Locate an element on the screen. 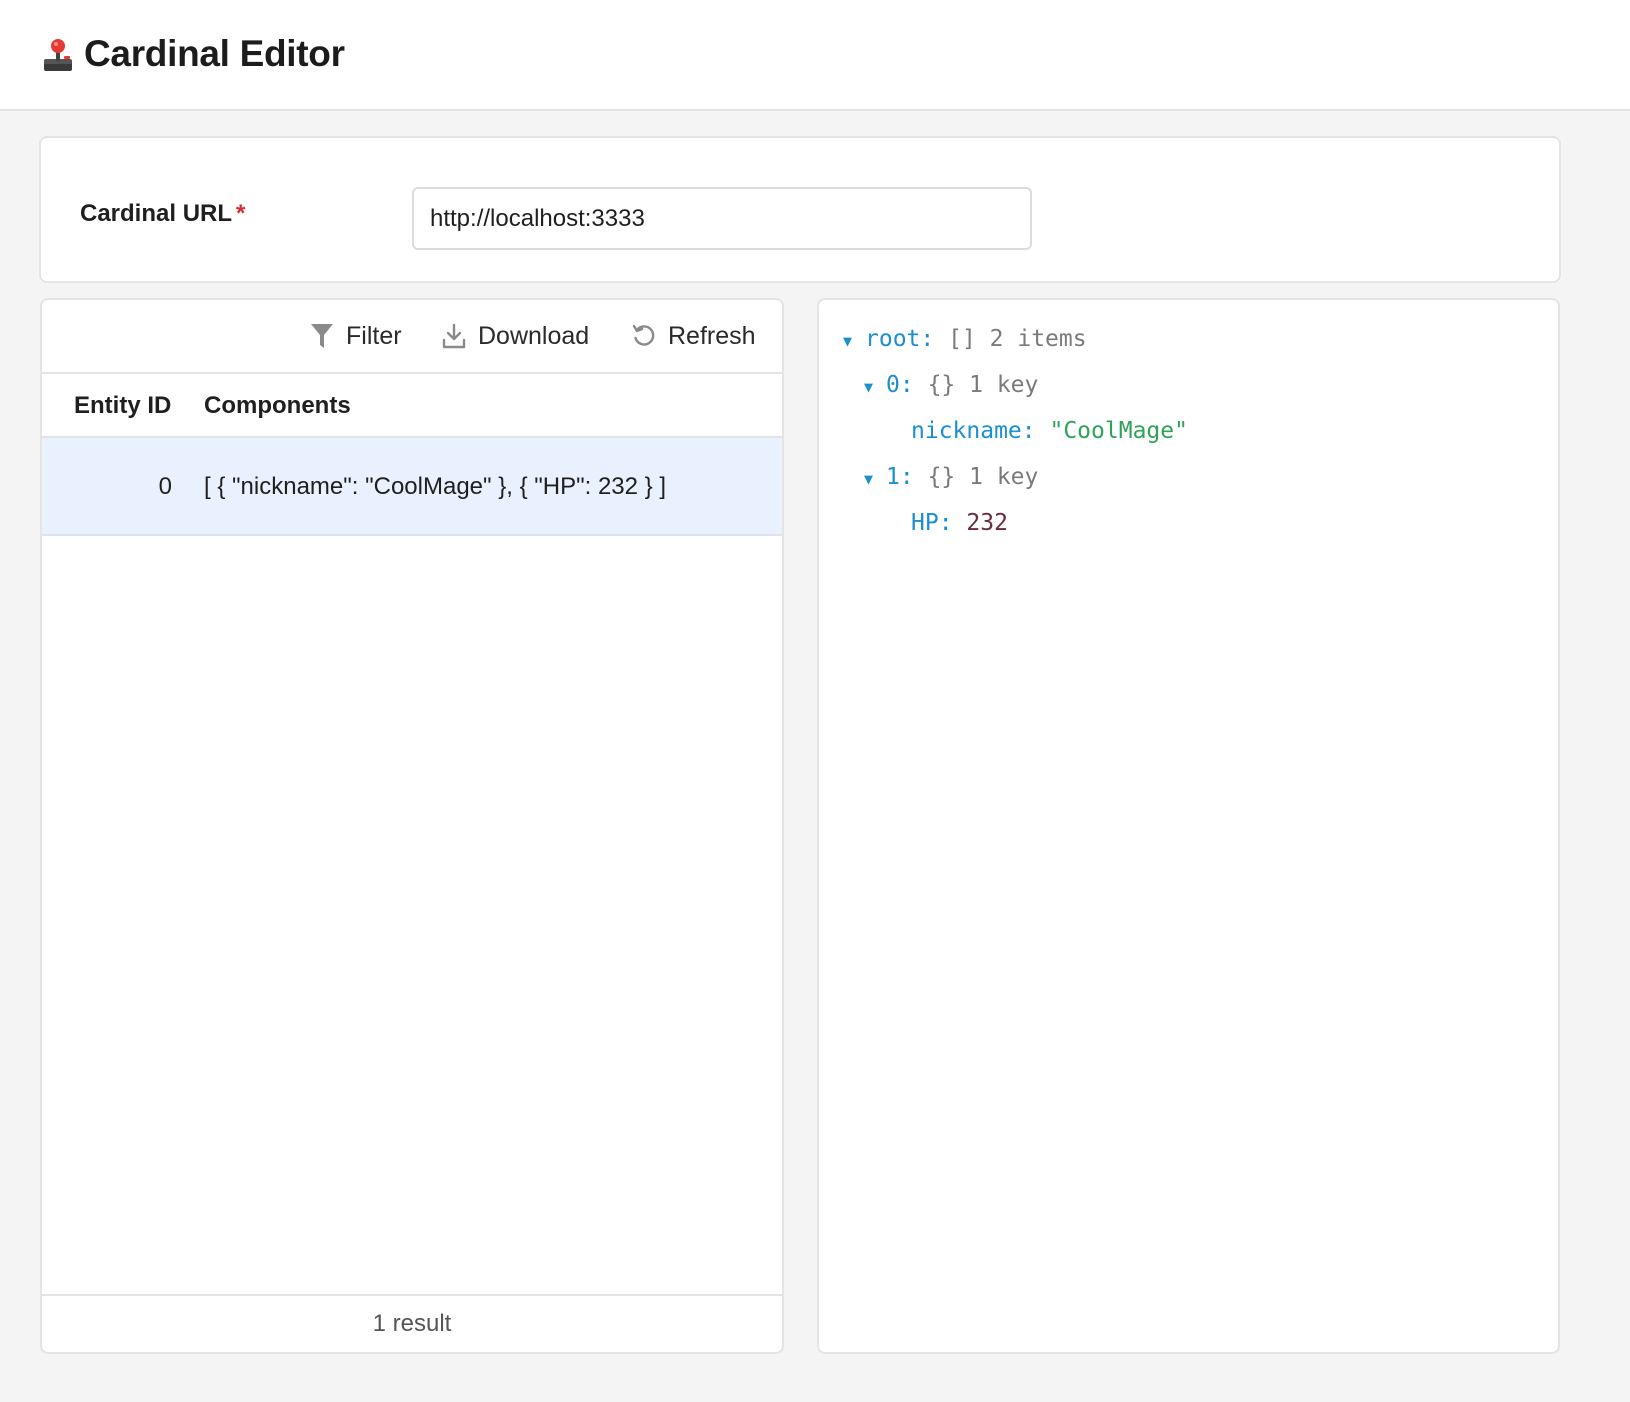 Image resolution: width=1630 pixels, height=1402 pixels. json-item-node: ▼ 0: {} 1 key is located at coordinates (951, 386).